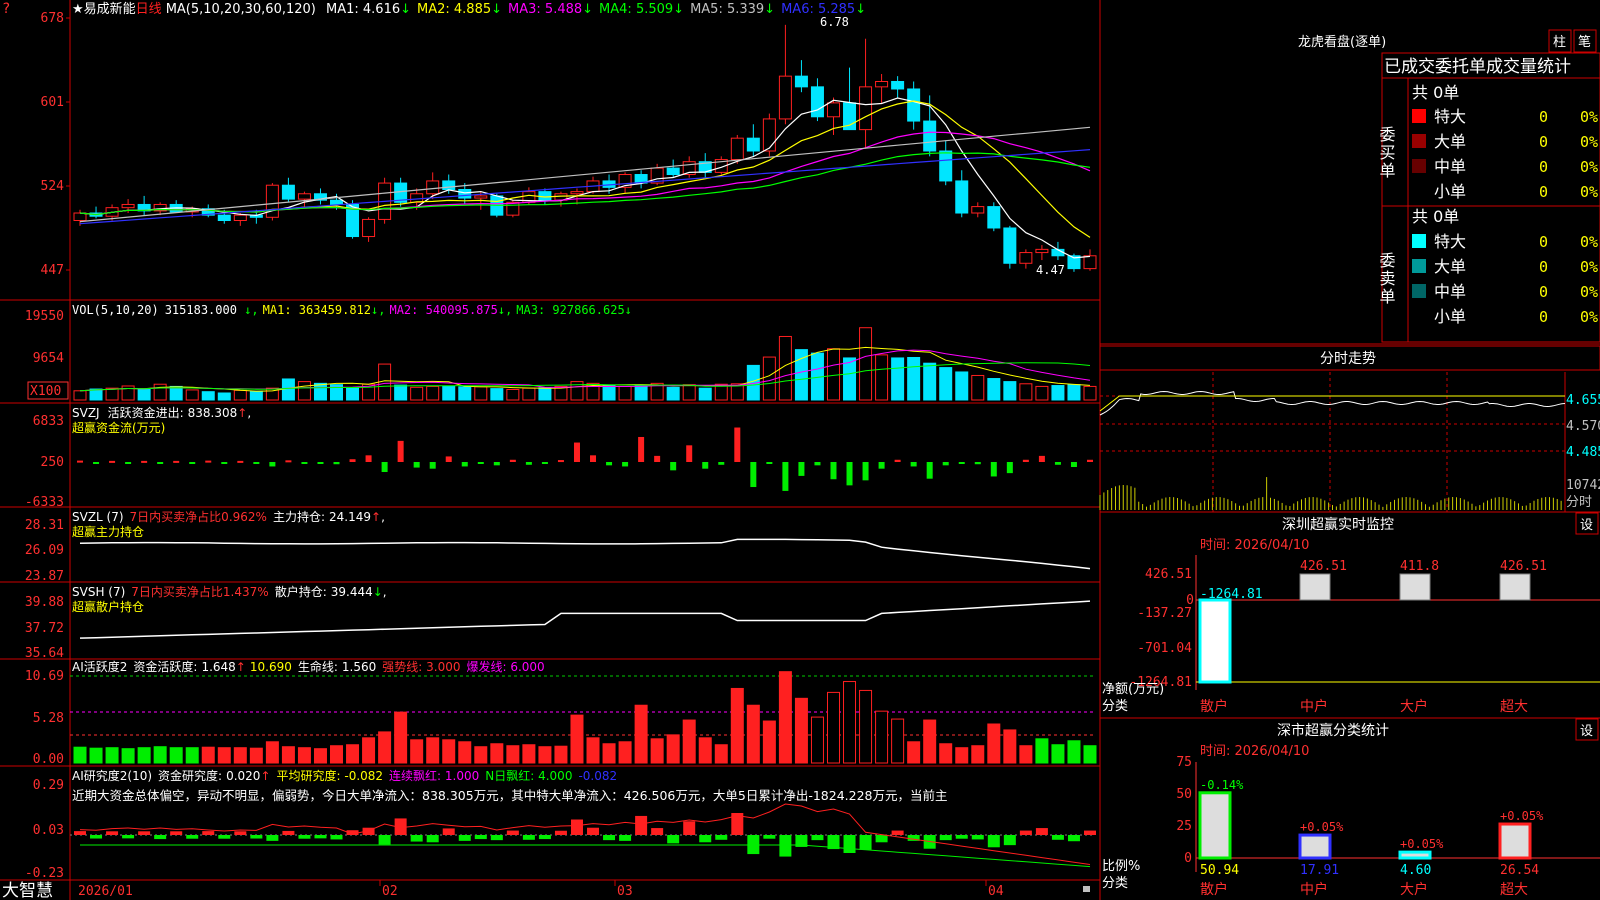  Describe the element at coordinates (1583, 485) in the screenshot. I see `svg-text: 10742` at that location.